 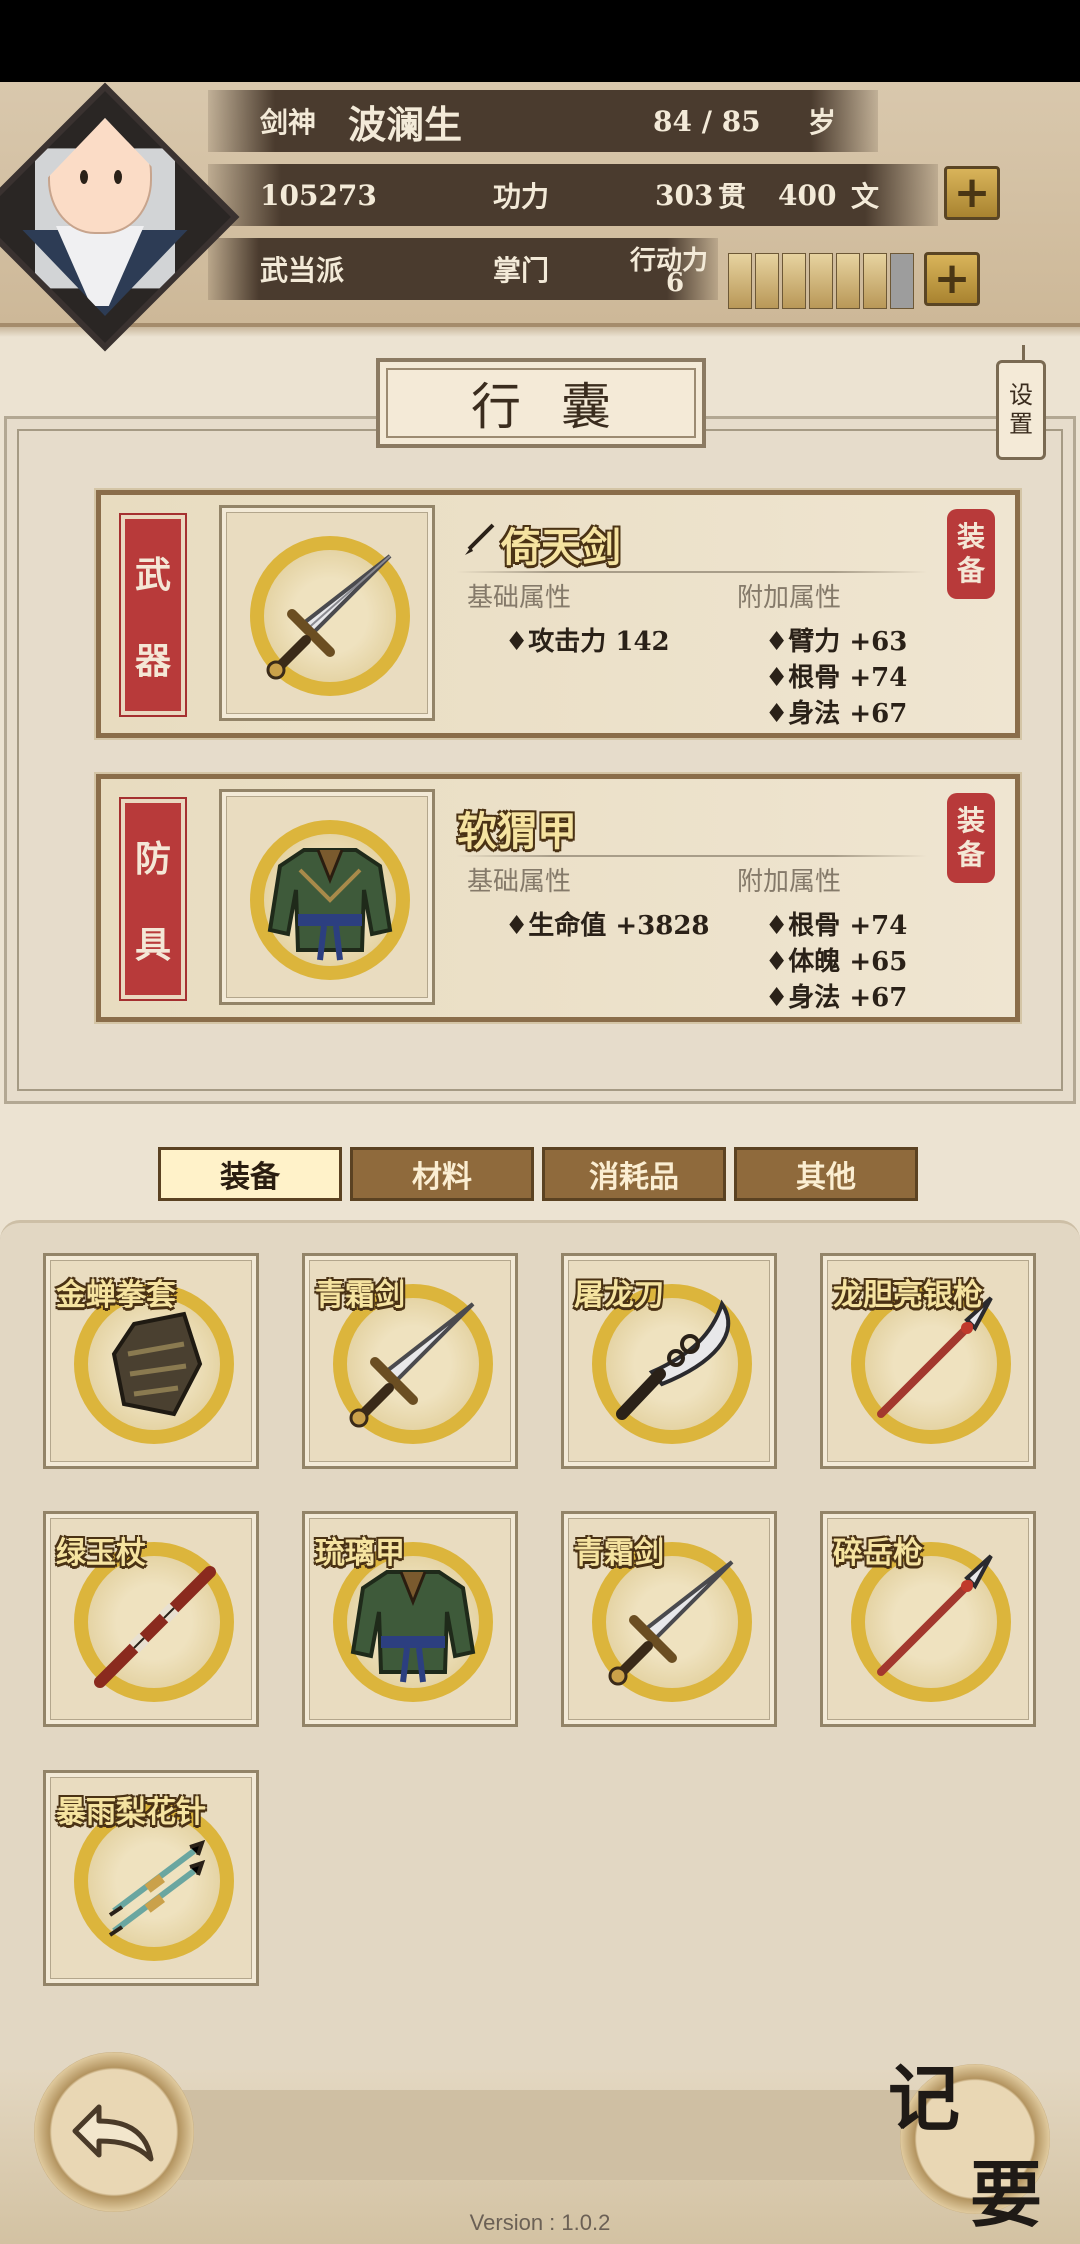 What do you see at coordinates (329, 617) in the screenshot?
I see `sword-icon` at bounding box center [329, 617].